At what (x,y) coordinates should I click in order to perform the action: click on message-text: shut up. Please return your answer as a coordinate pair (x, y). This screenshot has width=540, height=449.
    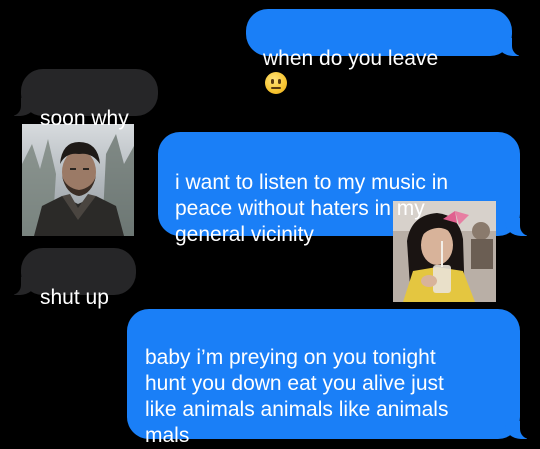
    Looking at the image, I should click on (74, 297).